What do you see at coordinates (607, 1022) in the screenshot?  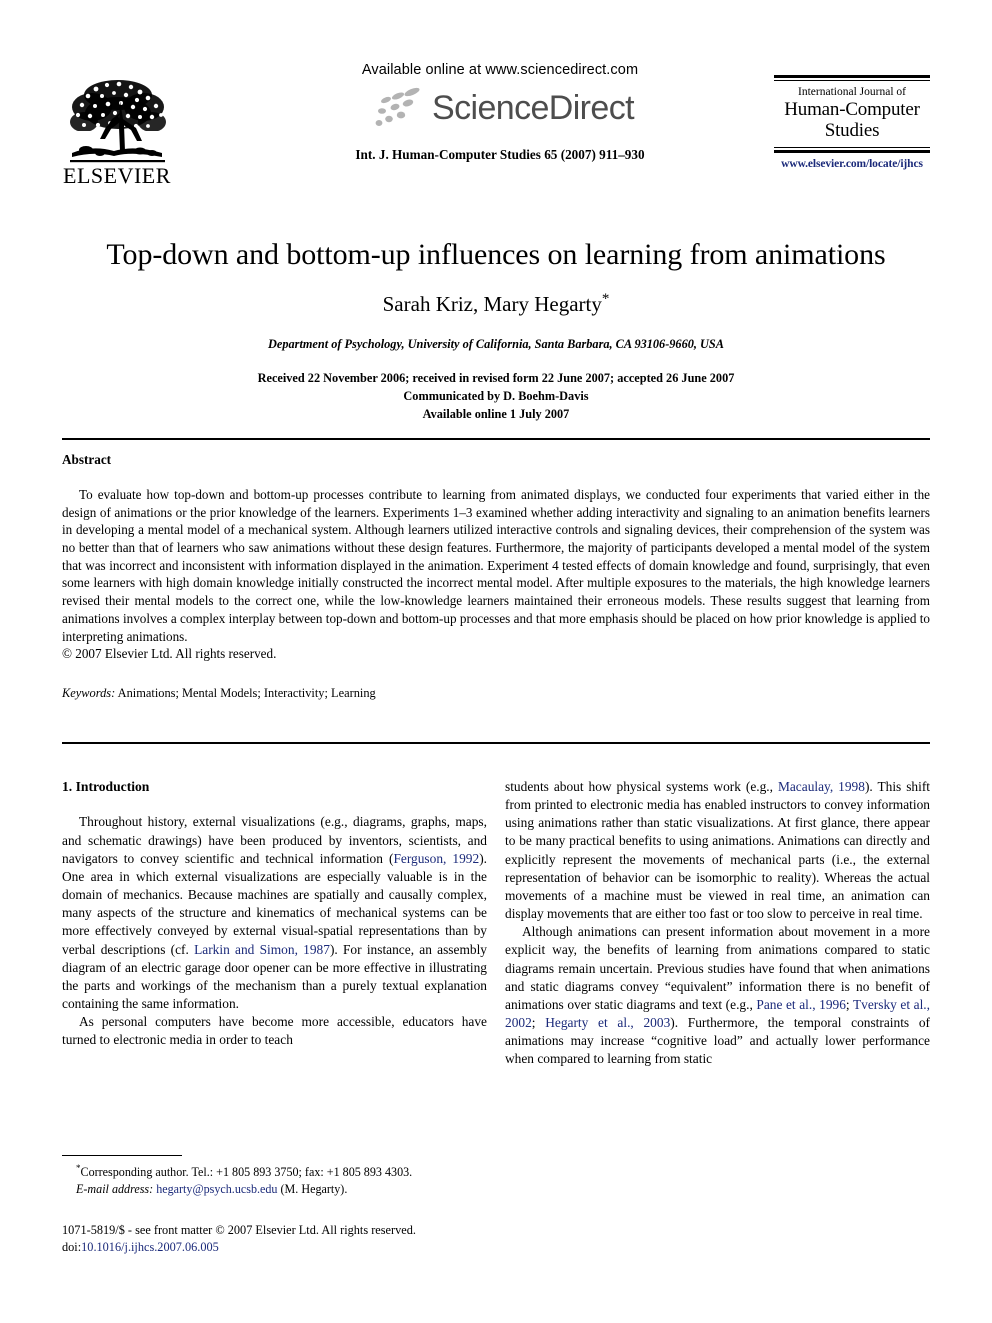 I see `citation-link-hegarty-2003: Hegarty et al., 2003` at bounding box center [607, 1022].